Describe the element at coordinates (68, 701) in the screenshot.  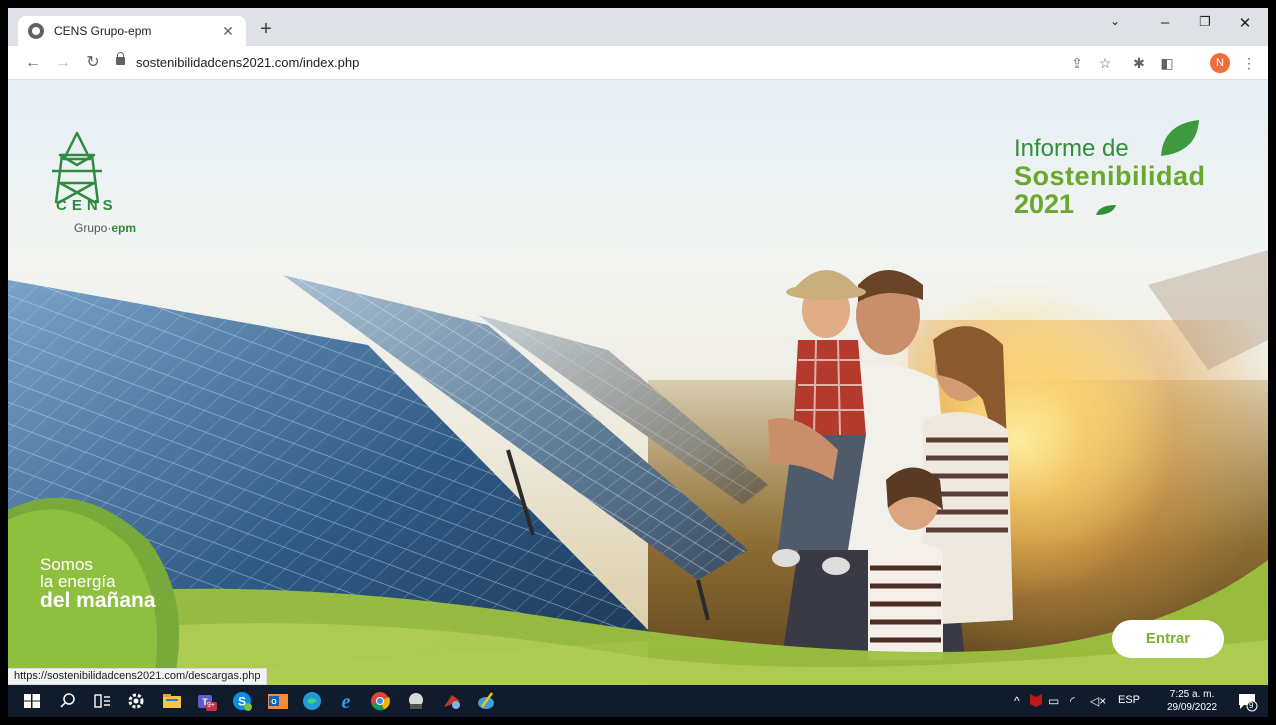
I see `search-icon` at that location.